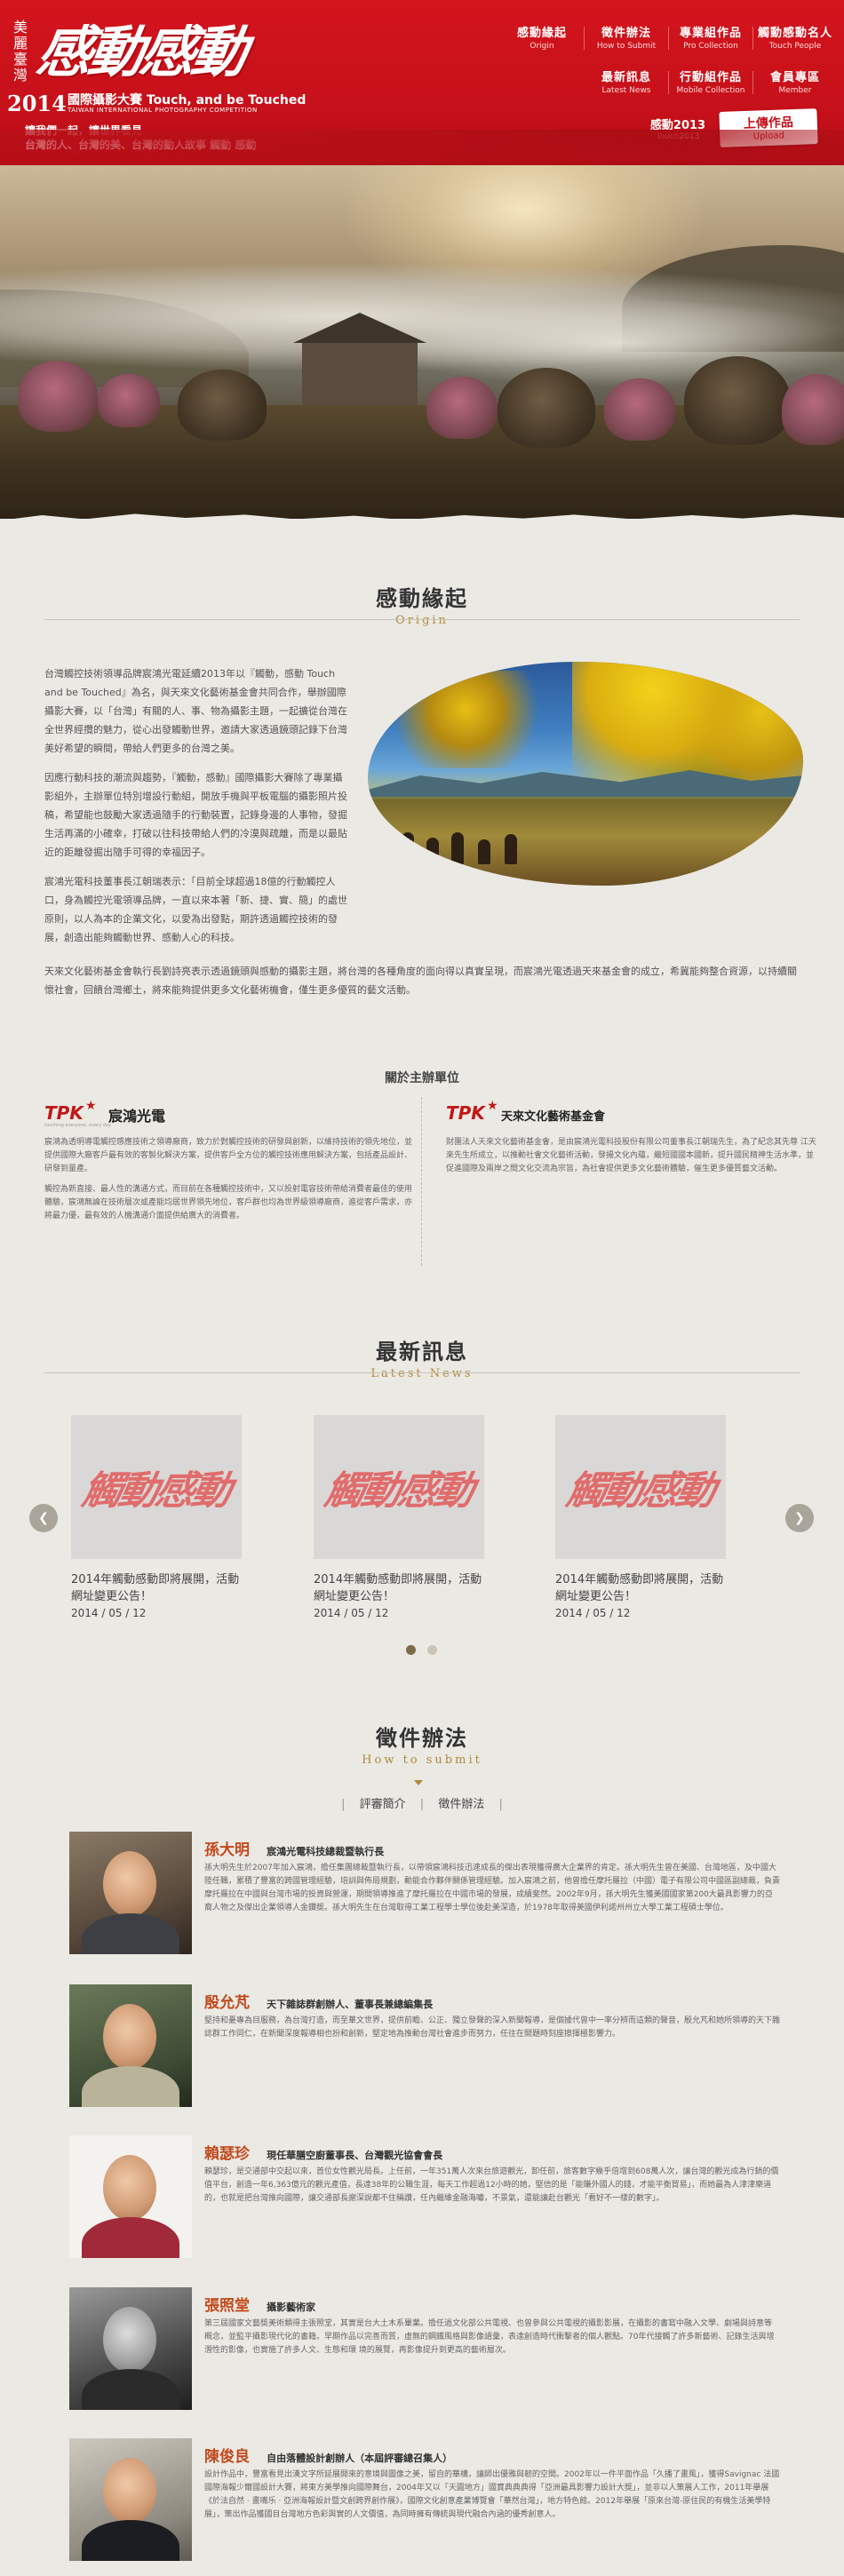 The height and width of the screenshot is (2576, 844). Describe the element at coordinates (626, 81) in the screenshot. I see `nav-latest-news: 最新訊息 Latest News` at that location.